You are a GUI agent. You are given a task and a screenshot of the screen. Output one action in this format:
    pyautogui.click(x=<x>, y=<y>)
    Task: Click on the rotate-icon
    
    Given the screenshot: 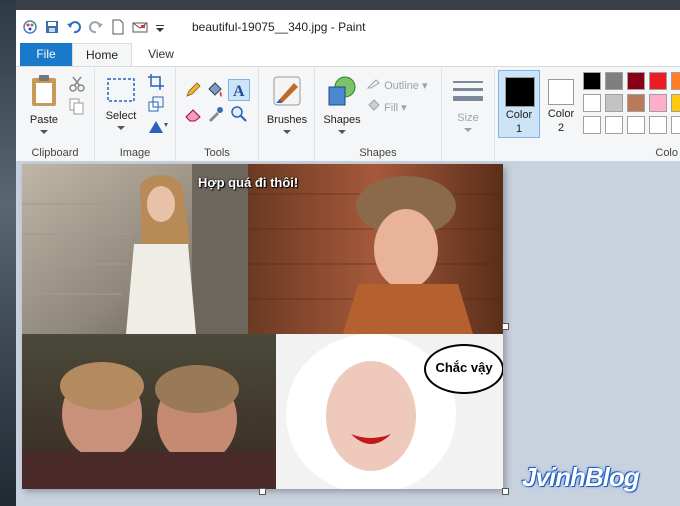 What is the action you would take?
    pyautogui.click(x=157, y=126)
    